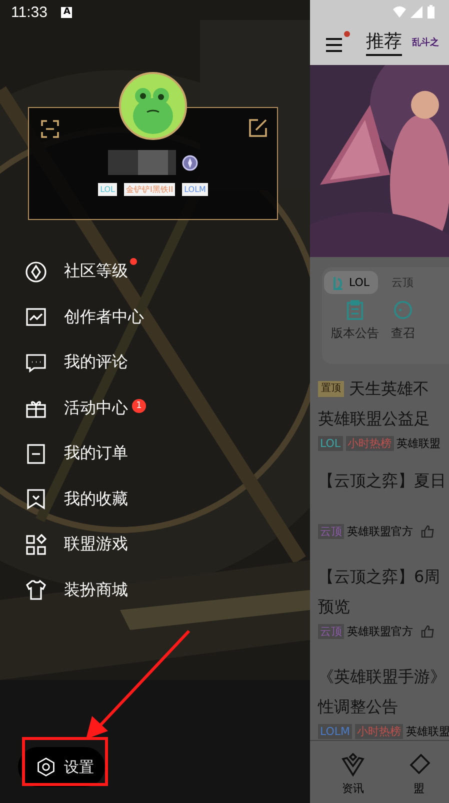 This screenshot has height=803, width=449. Describe the element at coordinates (418, 443) in the screenshot. I see `post-source: 英雄联盟` at that location.